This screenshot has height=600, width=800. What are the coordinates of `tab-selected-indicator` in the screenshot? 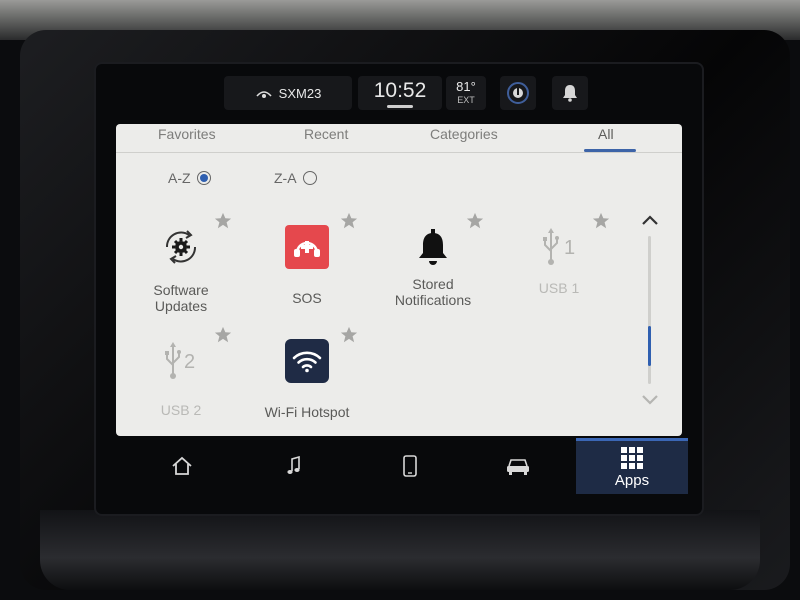 It's located at (610, 150).